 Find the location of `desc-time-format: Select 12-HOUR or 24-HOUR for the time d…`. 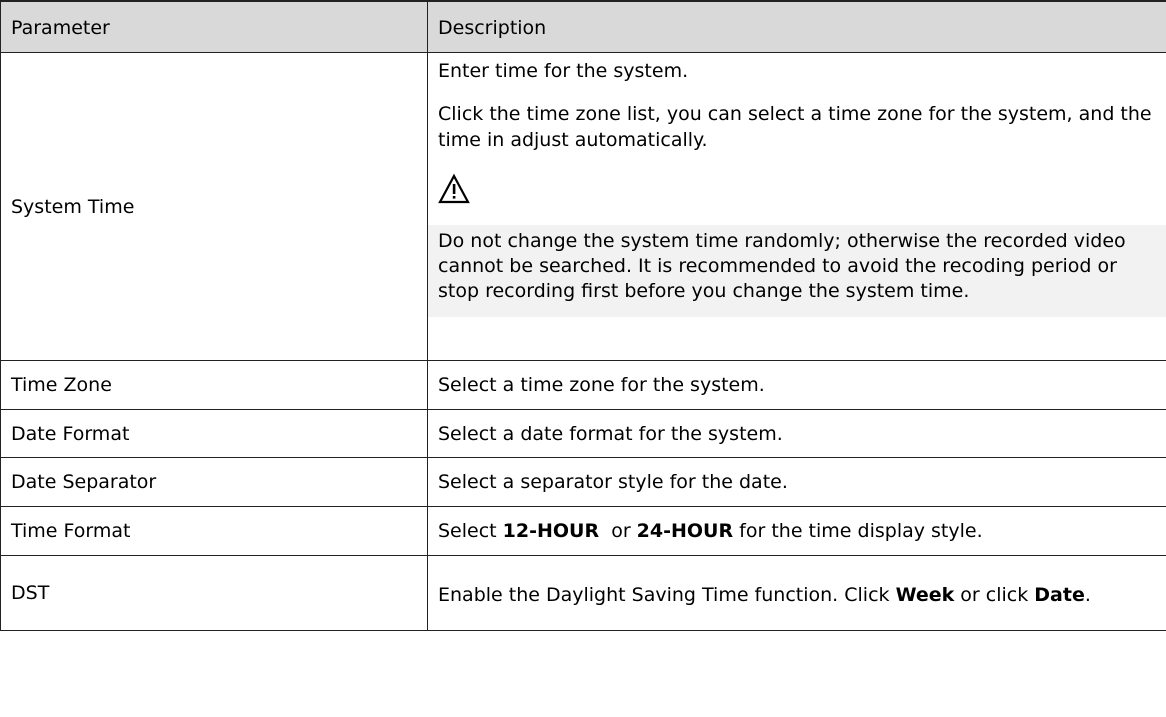

desc-time-format: Select 12-HOUR or 24-HOUR for the time d… is located at coordinates (796, 531).